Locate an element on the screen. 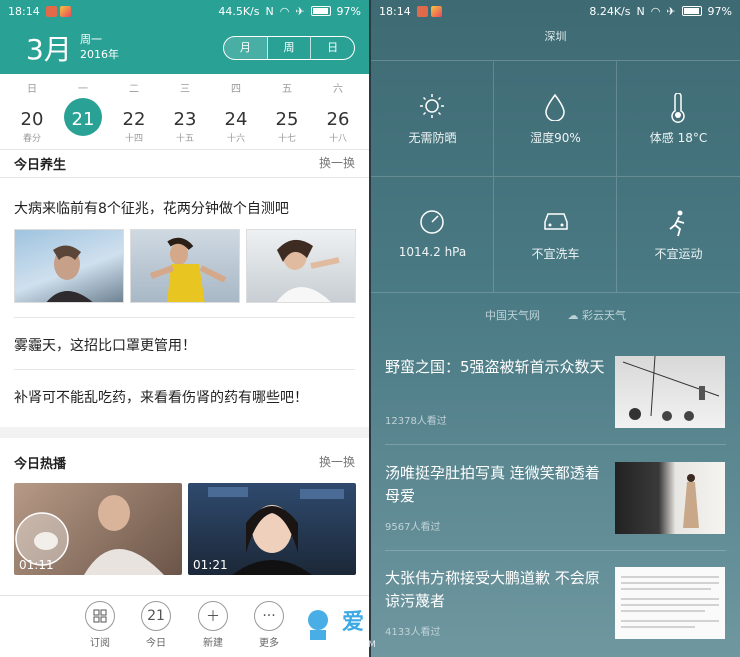 The height and width of the screenshot is (657, 740). uv-label: 无需防晒 is located at coordinates (432, 138).